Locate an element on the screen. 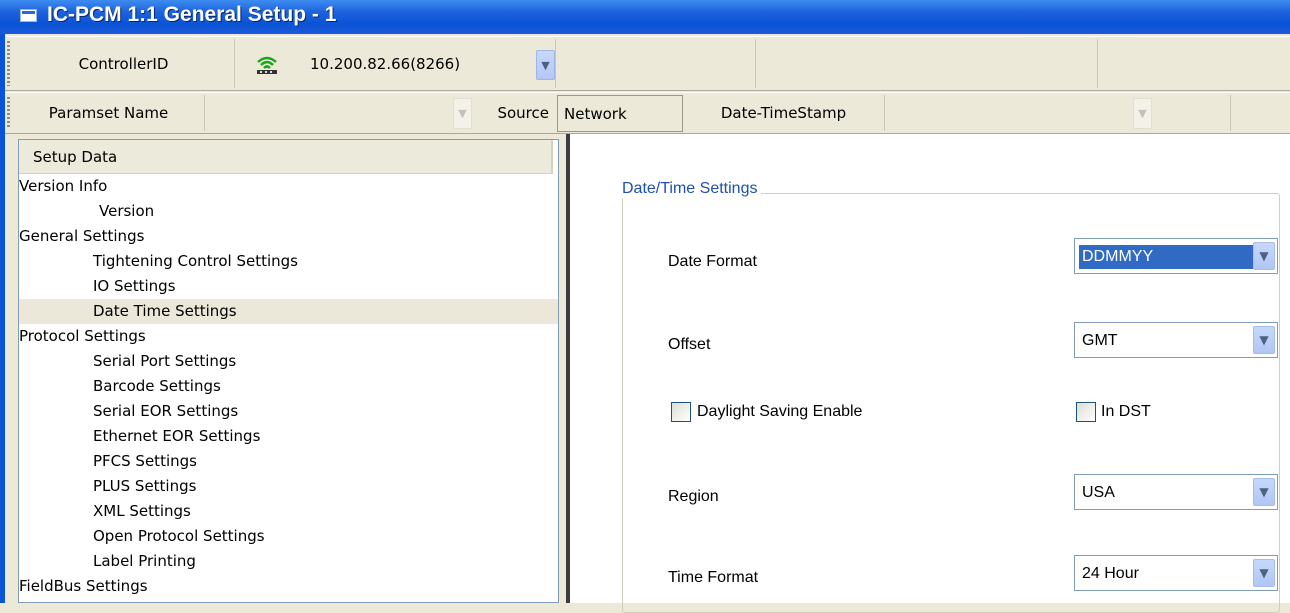  tree-item: Version Info is located at coordinates (288, 186).